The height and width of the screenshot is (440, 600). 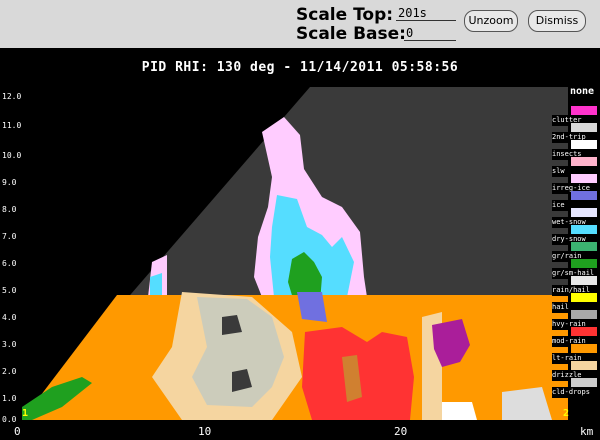 What do you see at coordinates (9, 419) in the screenshot?
I see `y-tick: 0.0` at bounding box center [9, 419].